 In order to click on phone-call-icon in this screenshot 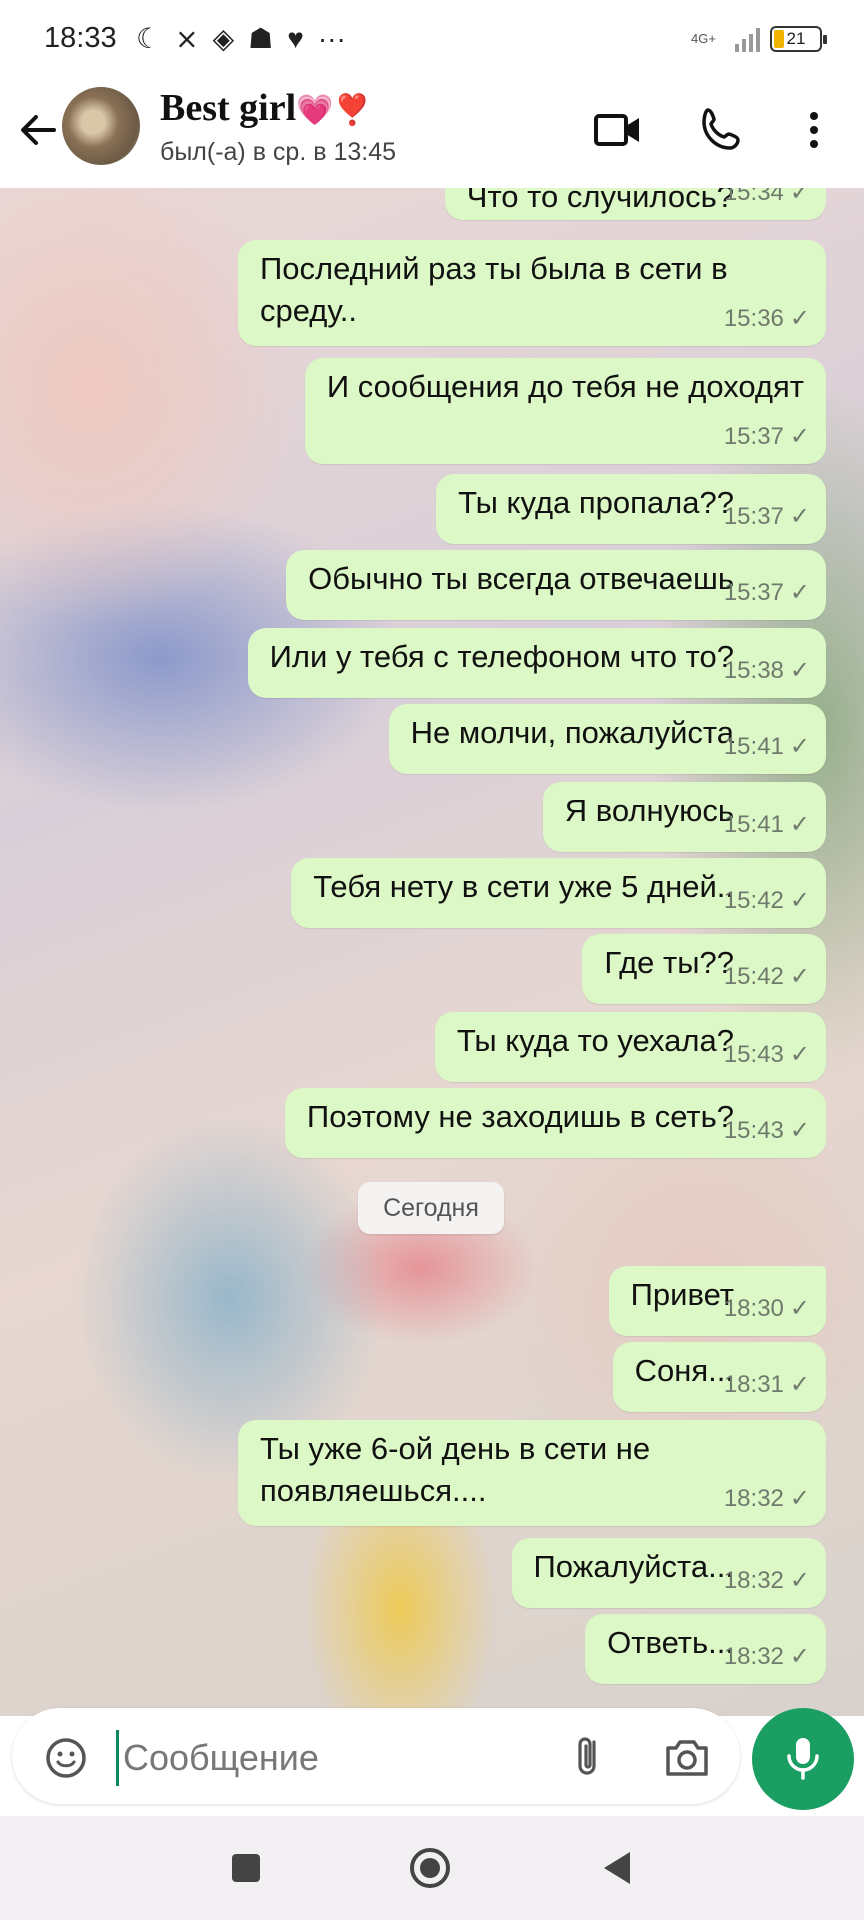, I will do `click(722, 130)`.